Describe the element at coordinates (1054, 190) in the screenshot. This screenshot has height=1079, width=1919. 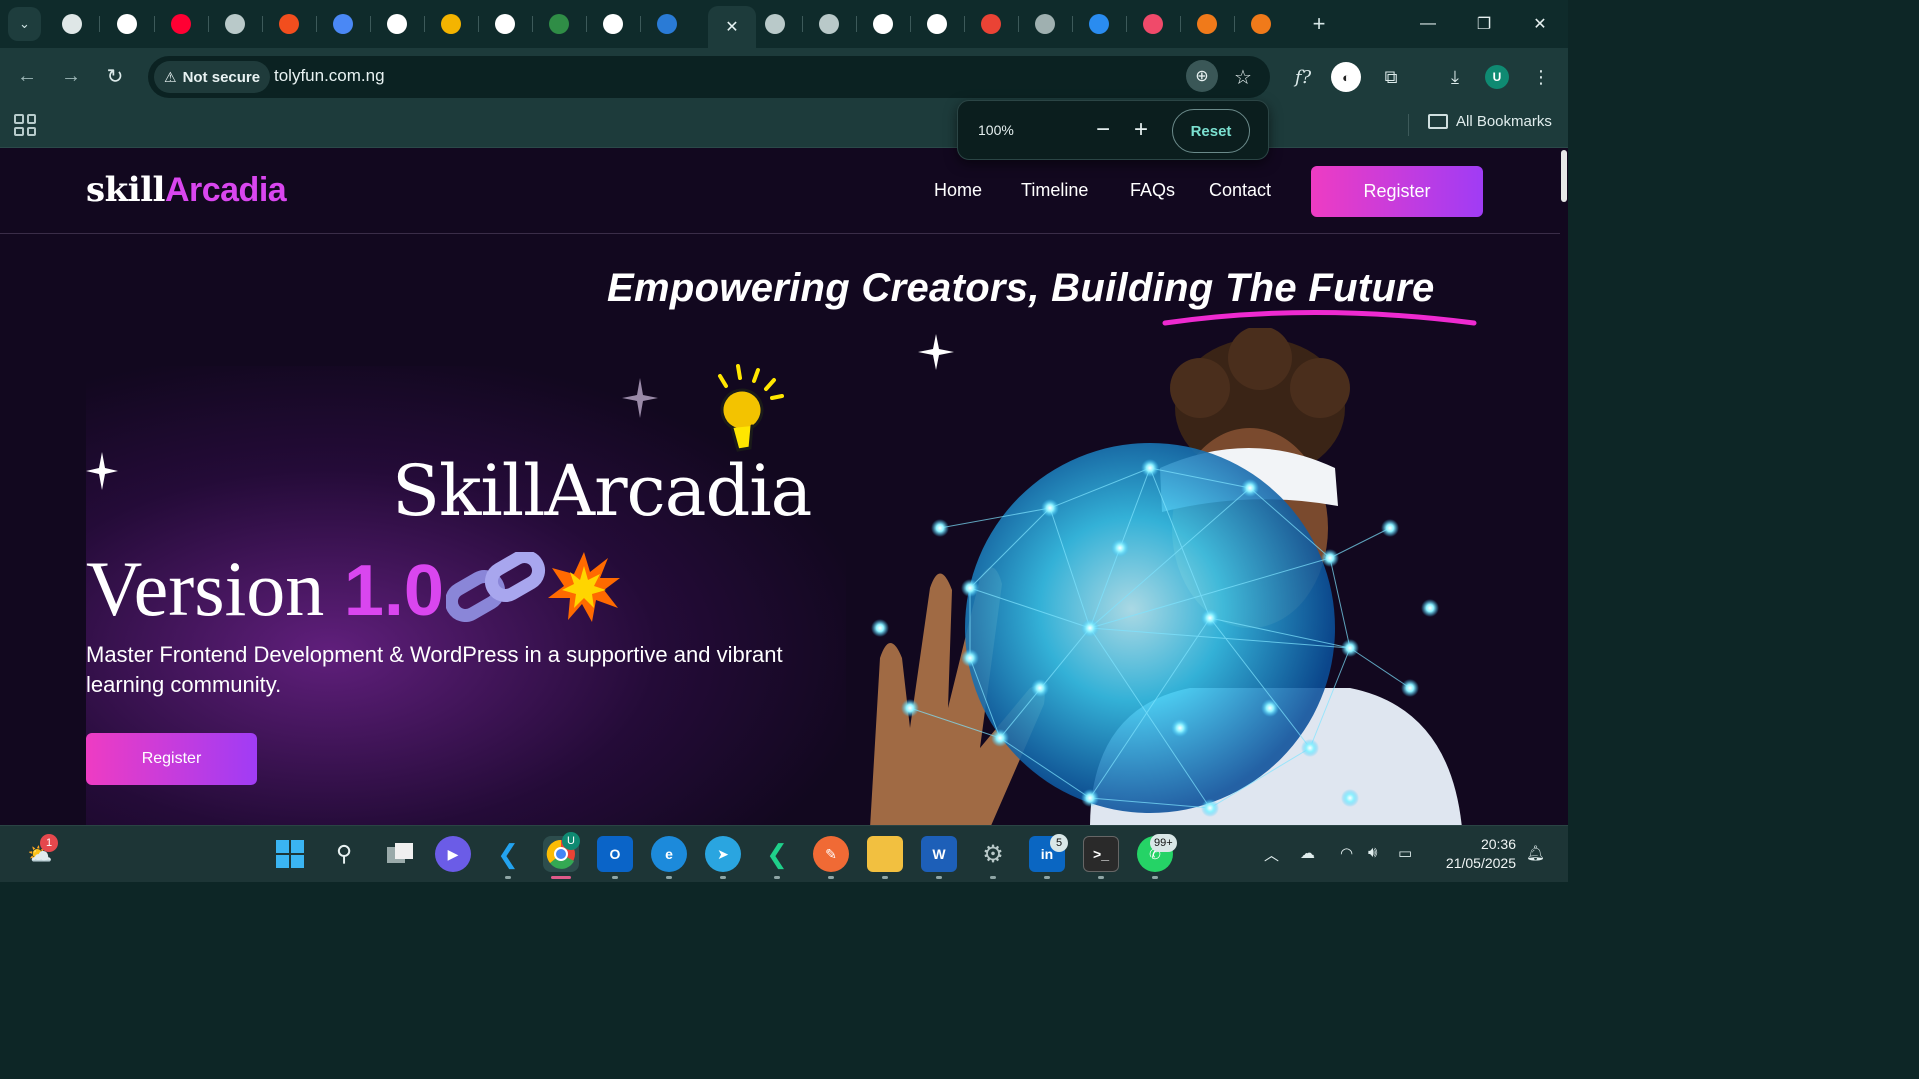
I see `nav-timeline: Timeline` at that location.